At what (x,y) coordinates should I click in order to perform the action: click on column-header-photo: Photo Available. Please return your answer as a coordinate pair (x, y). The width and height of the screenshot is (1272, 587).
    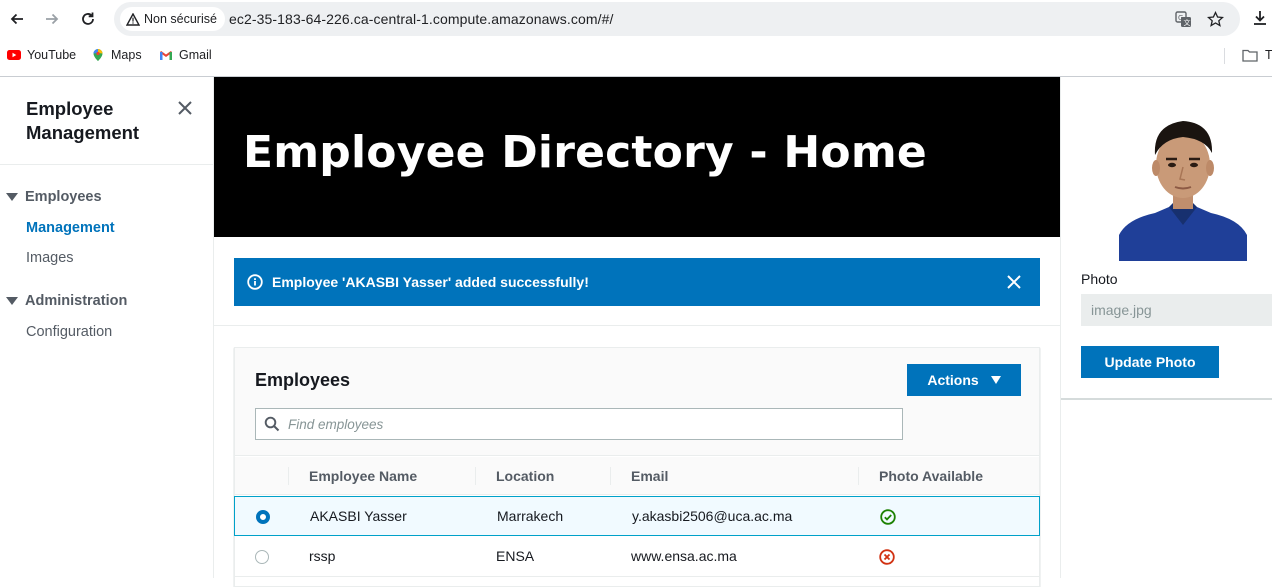
    Looking at the image, I should click on (931, 476).